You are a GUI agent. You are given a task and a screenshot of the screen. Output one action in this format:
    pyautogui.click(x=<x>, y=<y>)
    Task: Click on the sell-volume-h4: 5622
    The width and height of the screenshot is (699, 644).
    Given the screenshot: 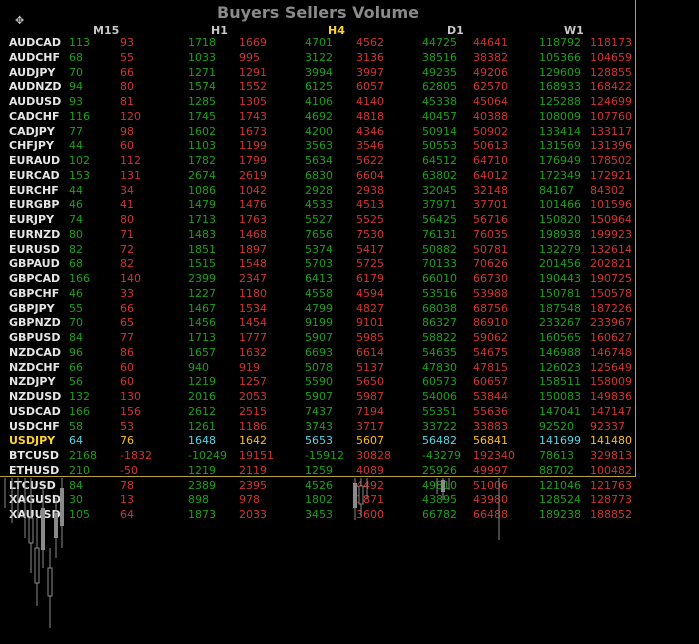 What is the action you would take?
    pyautogui.click(x=370, y=160)
    